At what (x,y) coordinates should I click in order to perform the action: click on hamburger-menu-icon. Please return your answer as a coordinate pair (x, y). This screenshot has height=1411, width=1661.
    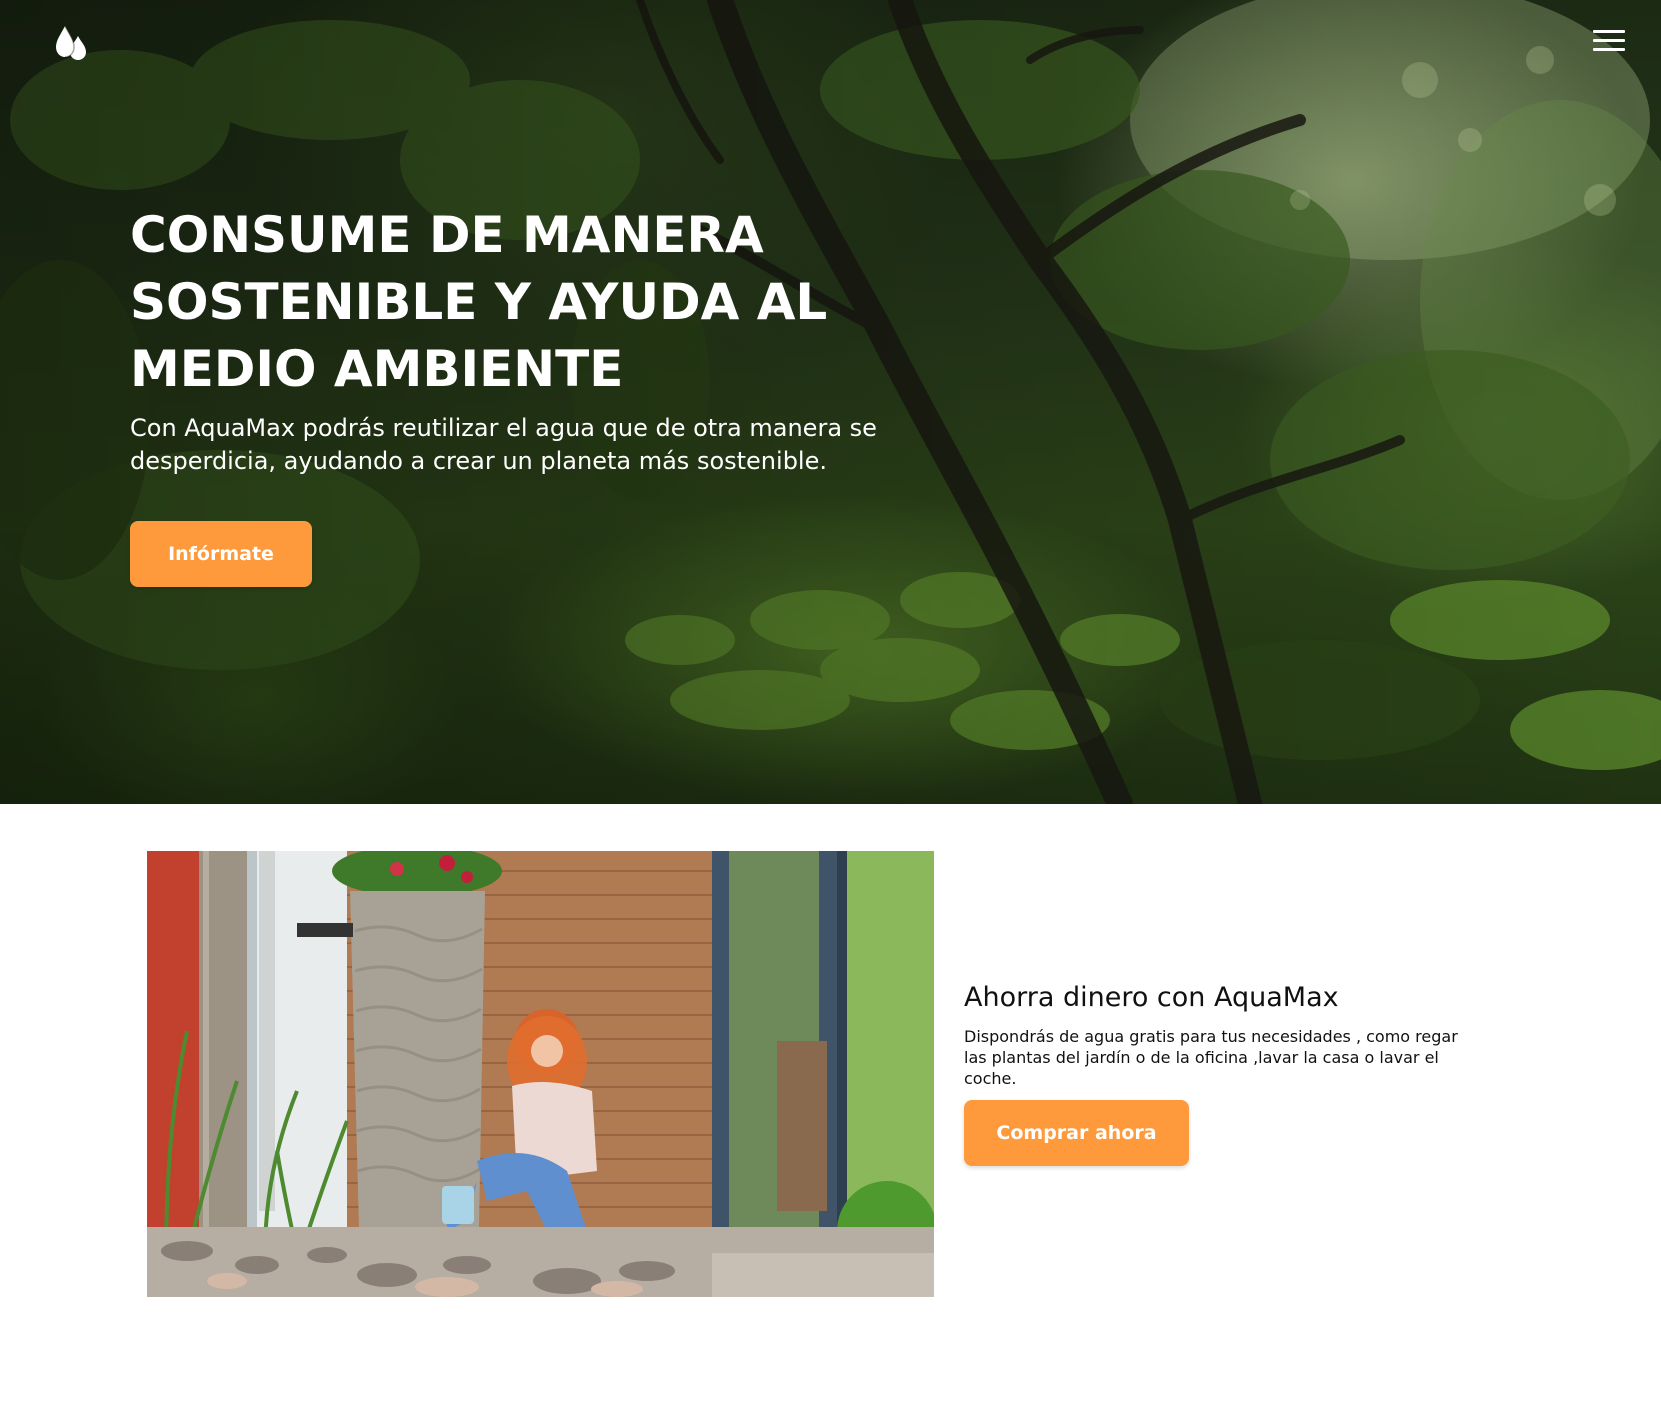
    Looking at the image, I should click on (1609, 41).